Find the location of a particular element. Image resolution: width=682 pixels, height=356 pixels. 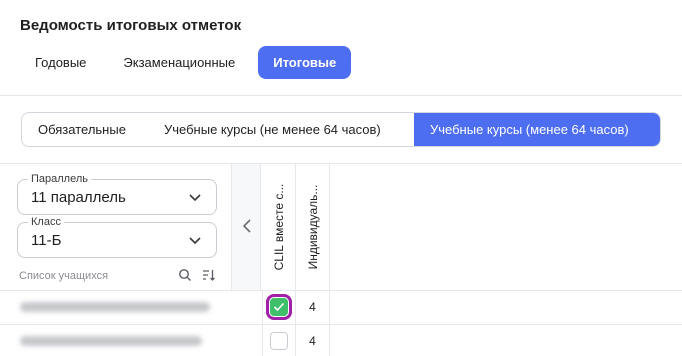

search-icon is located at coordinates (185, 275).